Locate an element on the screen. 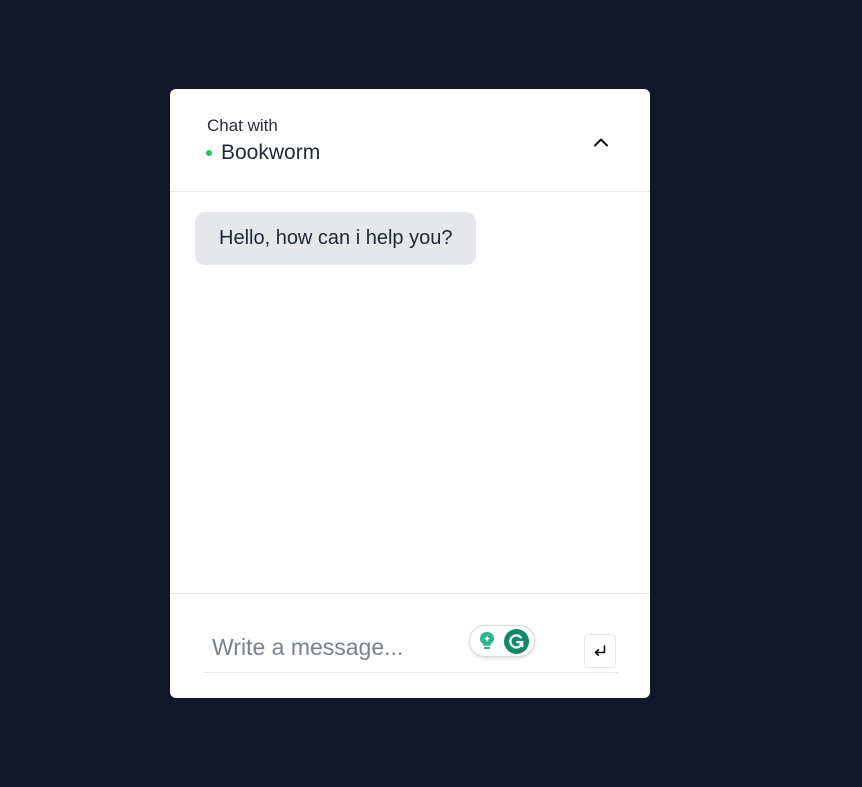  message-composer is located at coordinates (410, 646).